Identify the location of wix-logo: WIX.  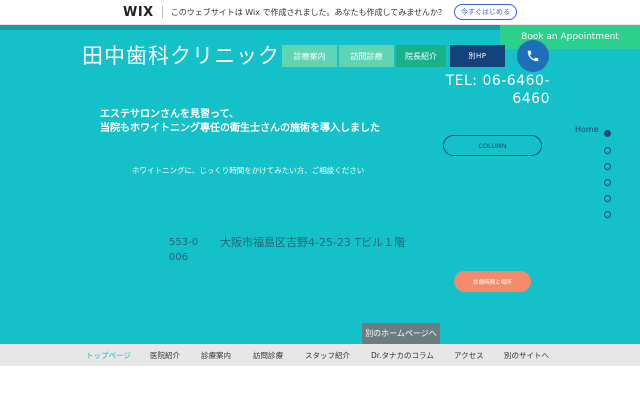
(138, 12).